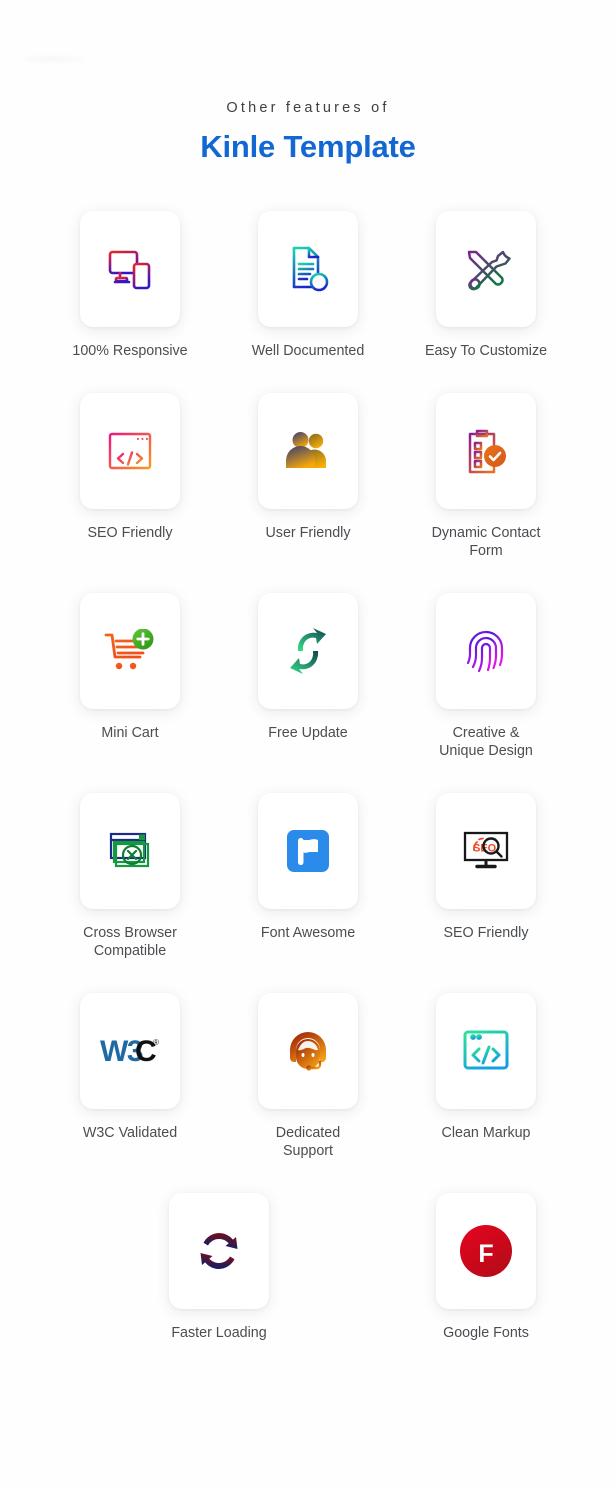 The image size is (616, 1489). I want to click on two-users-icon, so click(308, 451).